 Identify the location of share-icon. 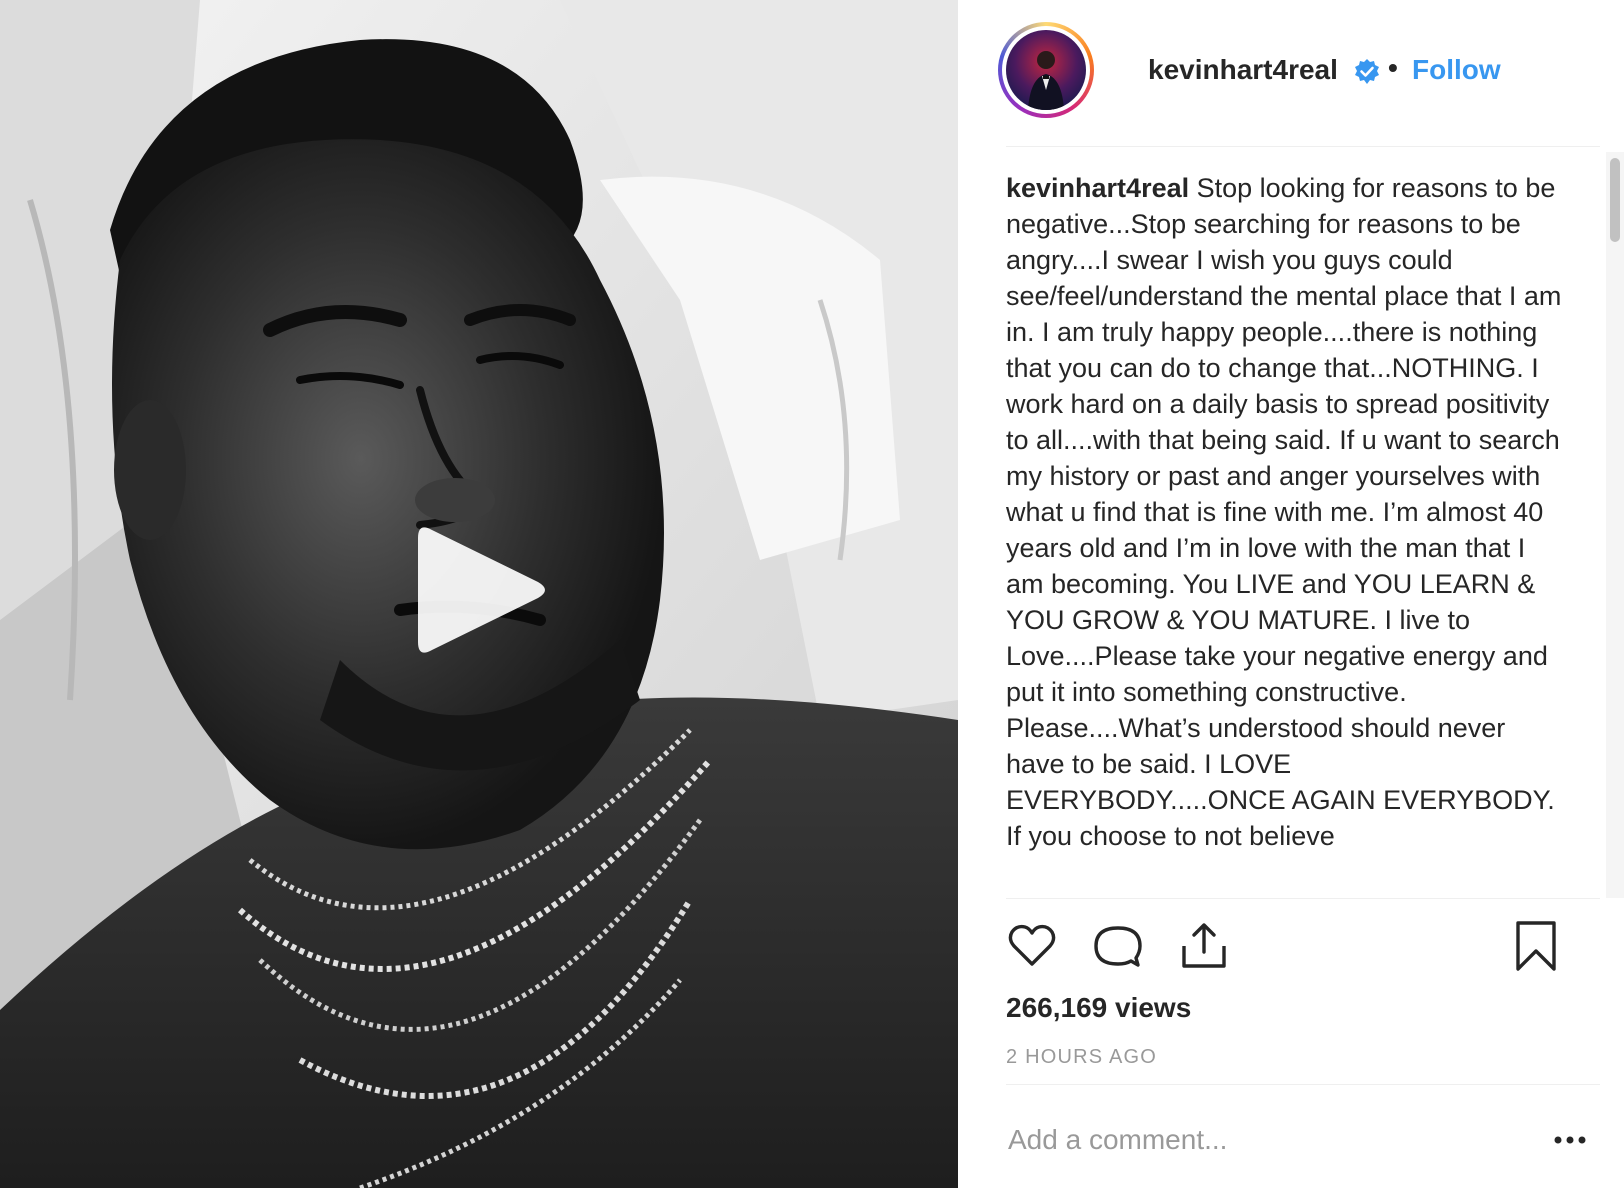
(1204, 946).